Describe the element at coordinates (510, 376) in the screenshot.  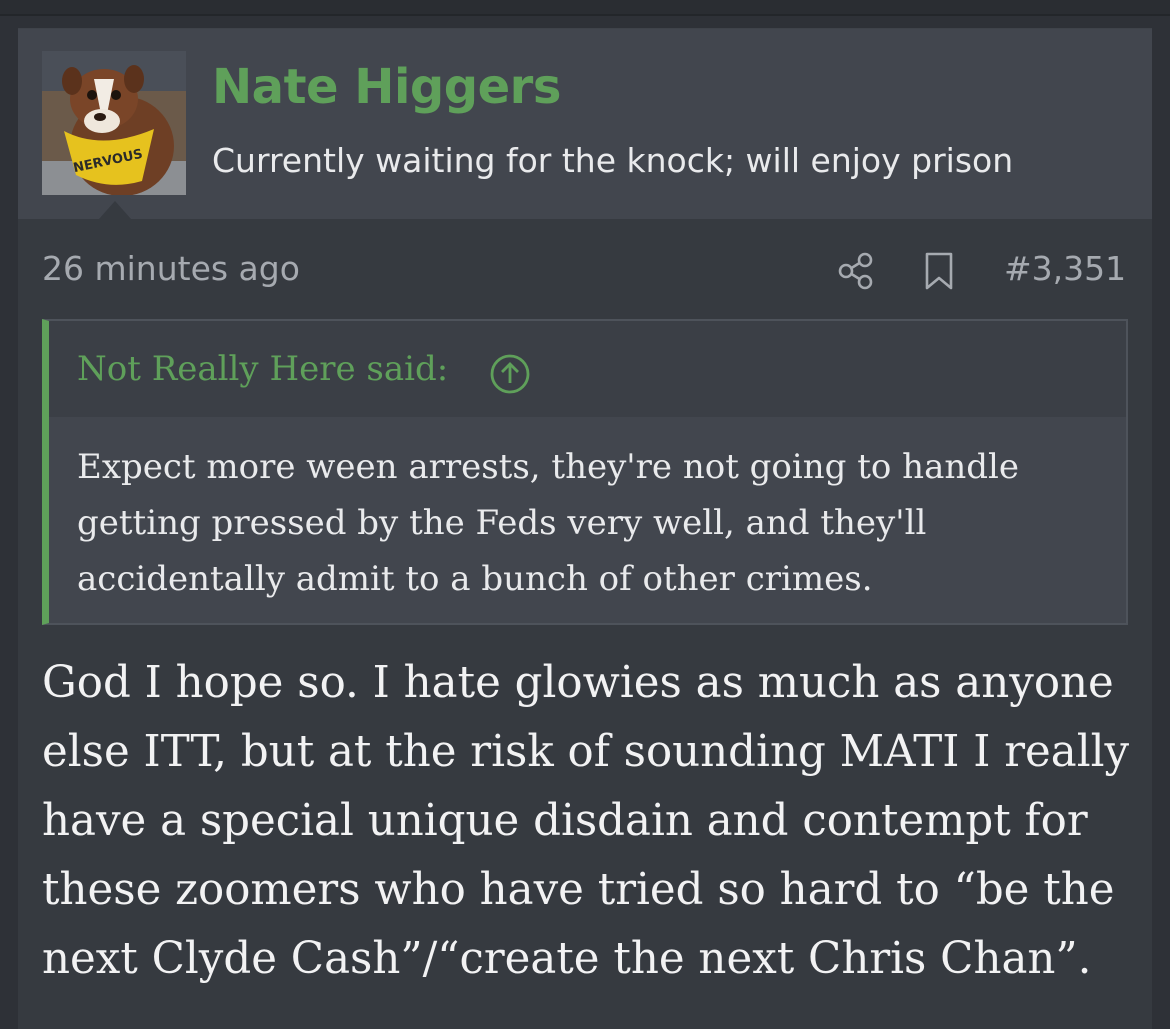
I see `arrow-up-circle-icon` at that location.